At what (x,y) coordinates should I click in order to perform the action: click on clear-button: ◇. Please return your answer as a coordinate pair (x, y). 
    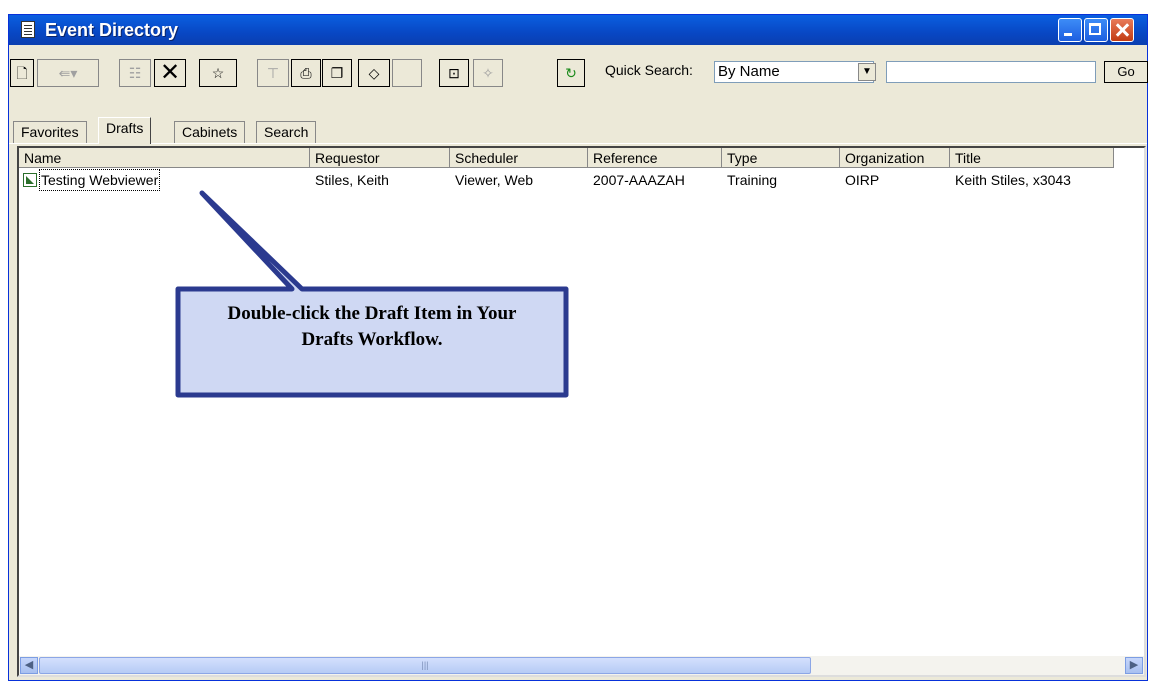
    Looking at the image, I should click on (374, 73).